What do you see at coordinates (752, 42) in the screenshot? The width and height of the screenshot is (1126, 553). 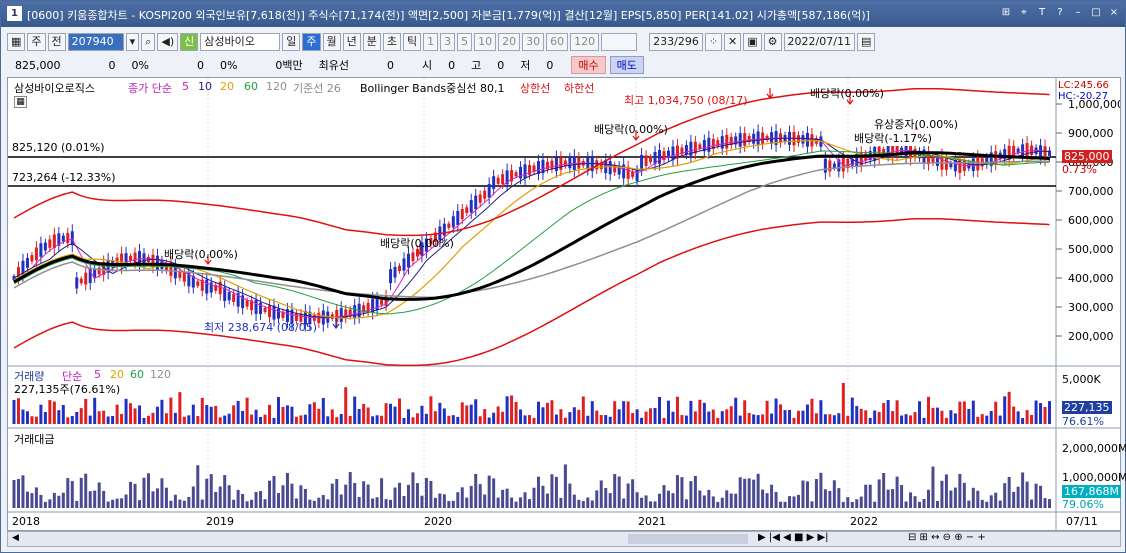 I see `save-icon: ▣` at bounding box center [752, 42].